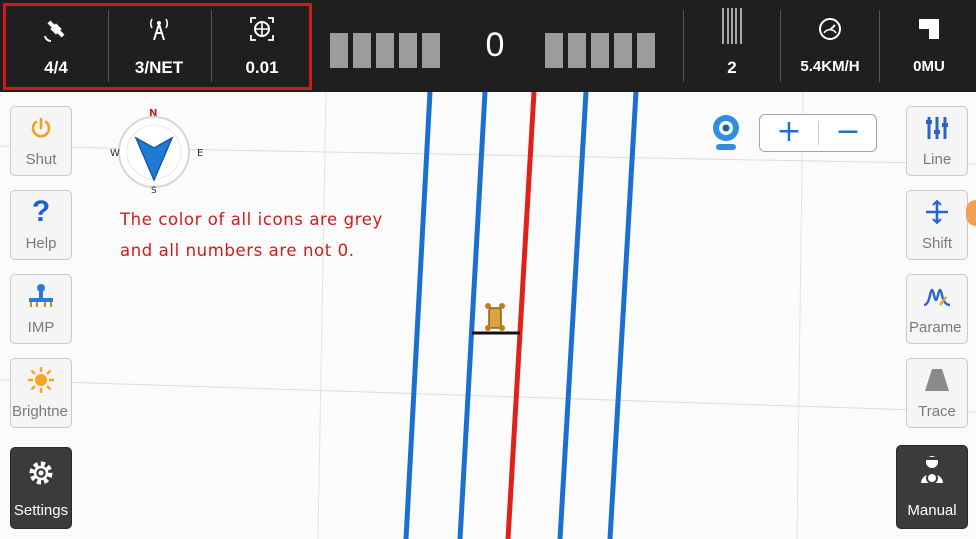  What do you see at coordinates (937, 411) in the screenshot?
I see `trace-label: Trace` at bounding box center [937, 411].